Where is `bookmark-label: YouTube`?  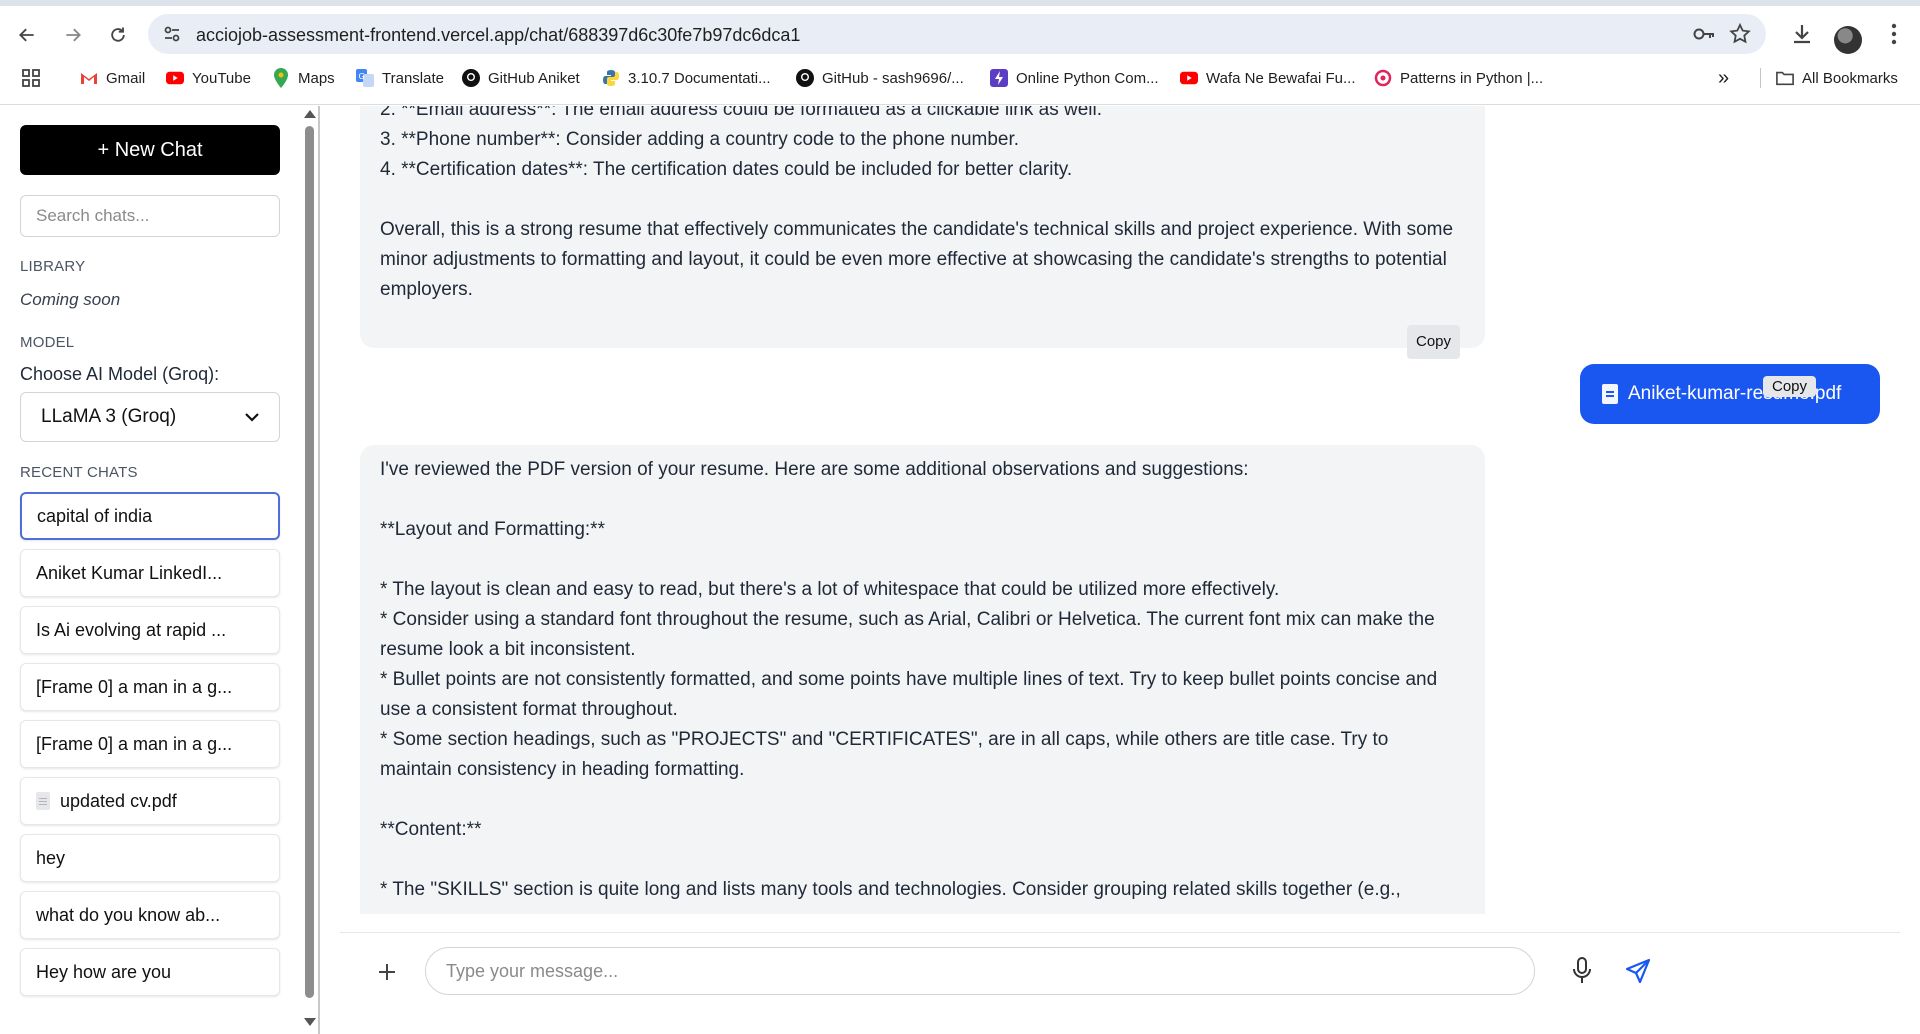 bookmark-label: YouTube is located at coordinates (221, 78).